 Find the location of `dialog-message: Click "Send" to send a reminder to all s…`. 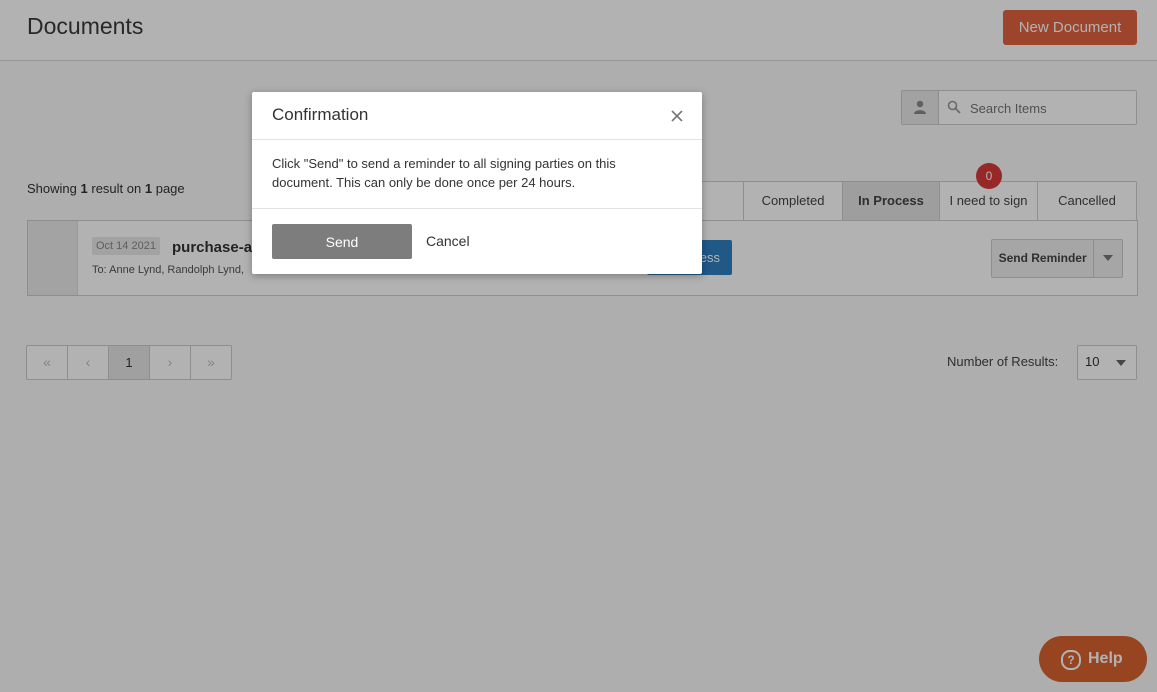

dialog-message: Click "Send" to send a reminder to all s… is located at coordinates (444, 173).